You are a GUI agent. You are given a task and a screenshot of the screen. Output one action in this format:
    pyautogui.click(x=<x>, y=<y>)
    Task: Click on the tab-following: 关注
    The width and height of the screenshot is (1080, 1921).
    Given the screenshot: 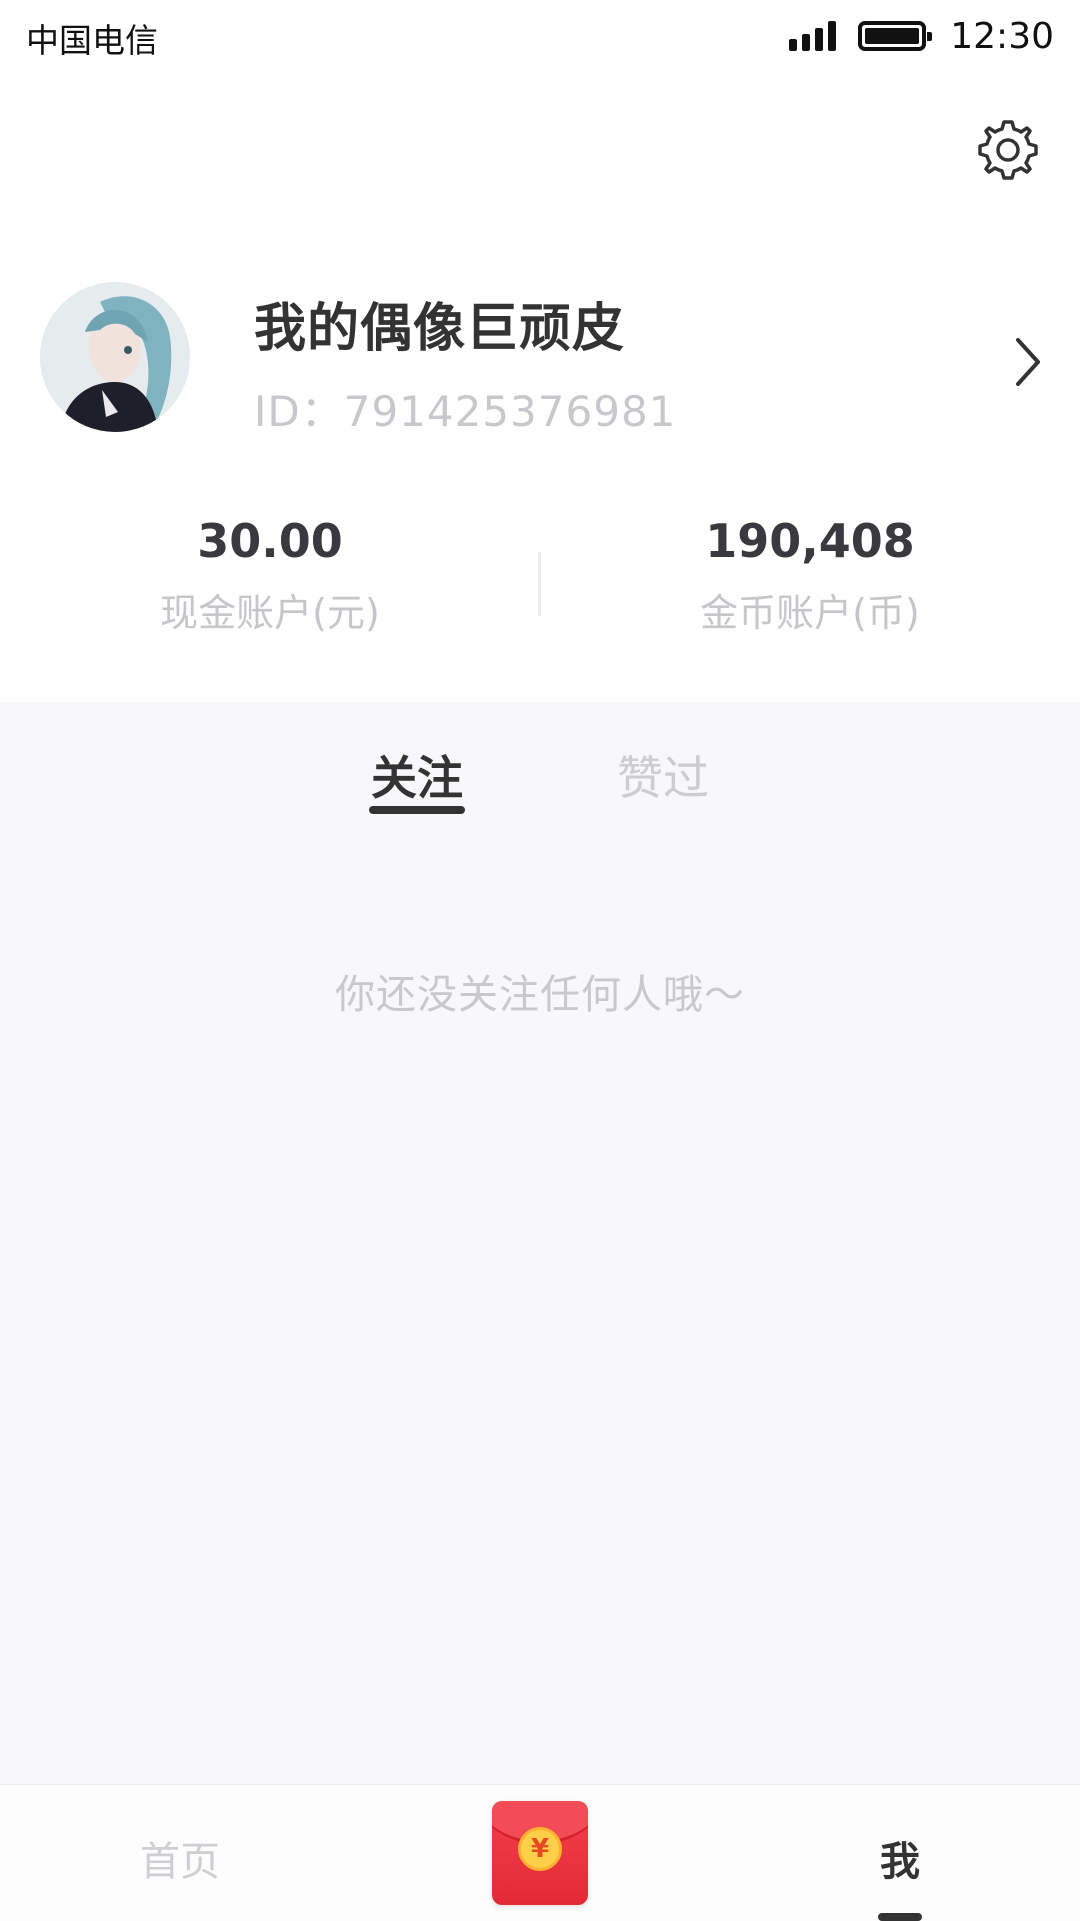 What is the action you would take?
    pyautogui.click(x=417, y=775)
    